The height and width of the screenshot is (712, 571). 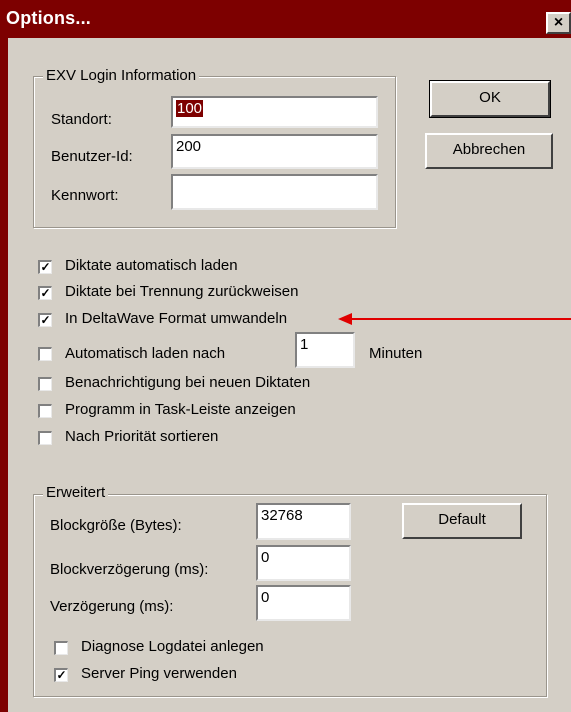 I want to click on option-checkbox-reject-on-disconnect: ✓, so click(x=45, y=293).